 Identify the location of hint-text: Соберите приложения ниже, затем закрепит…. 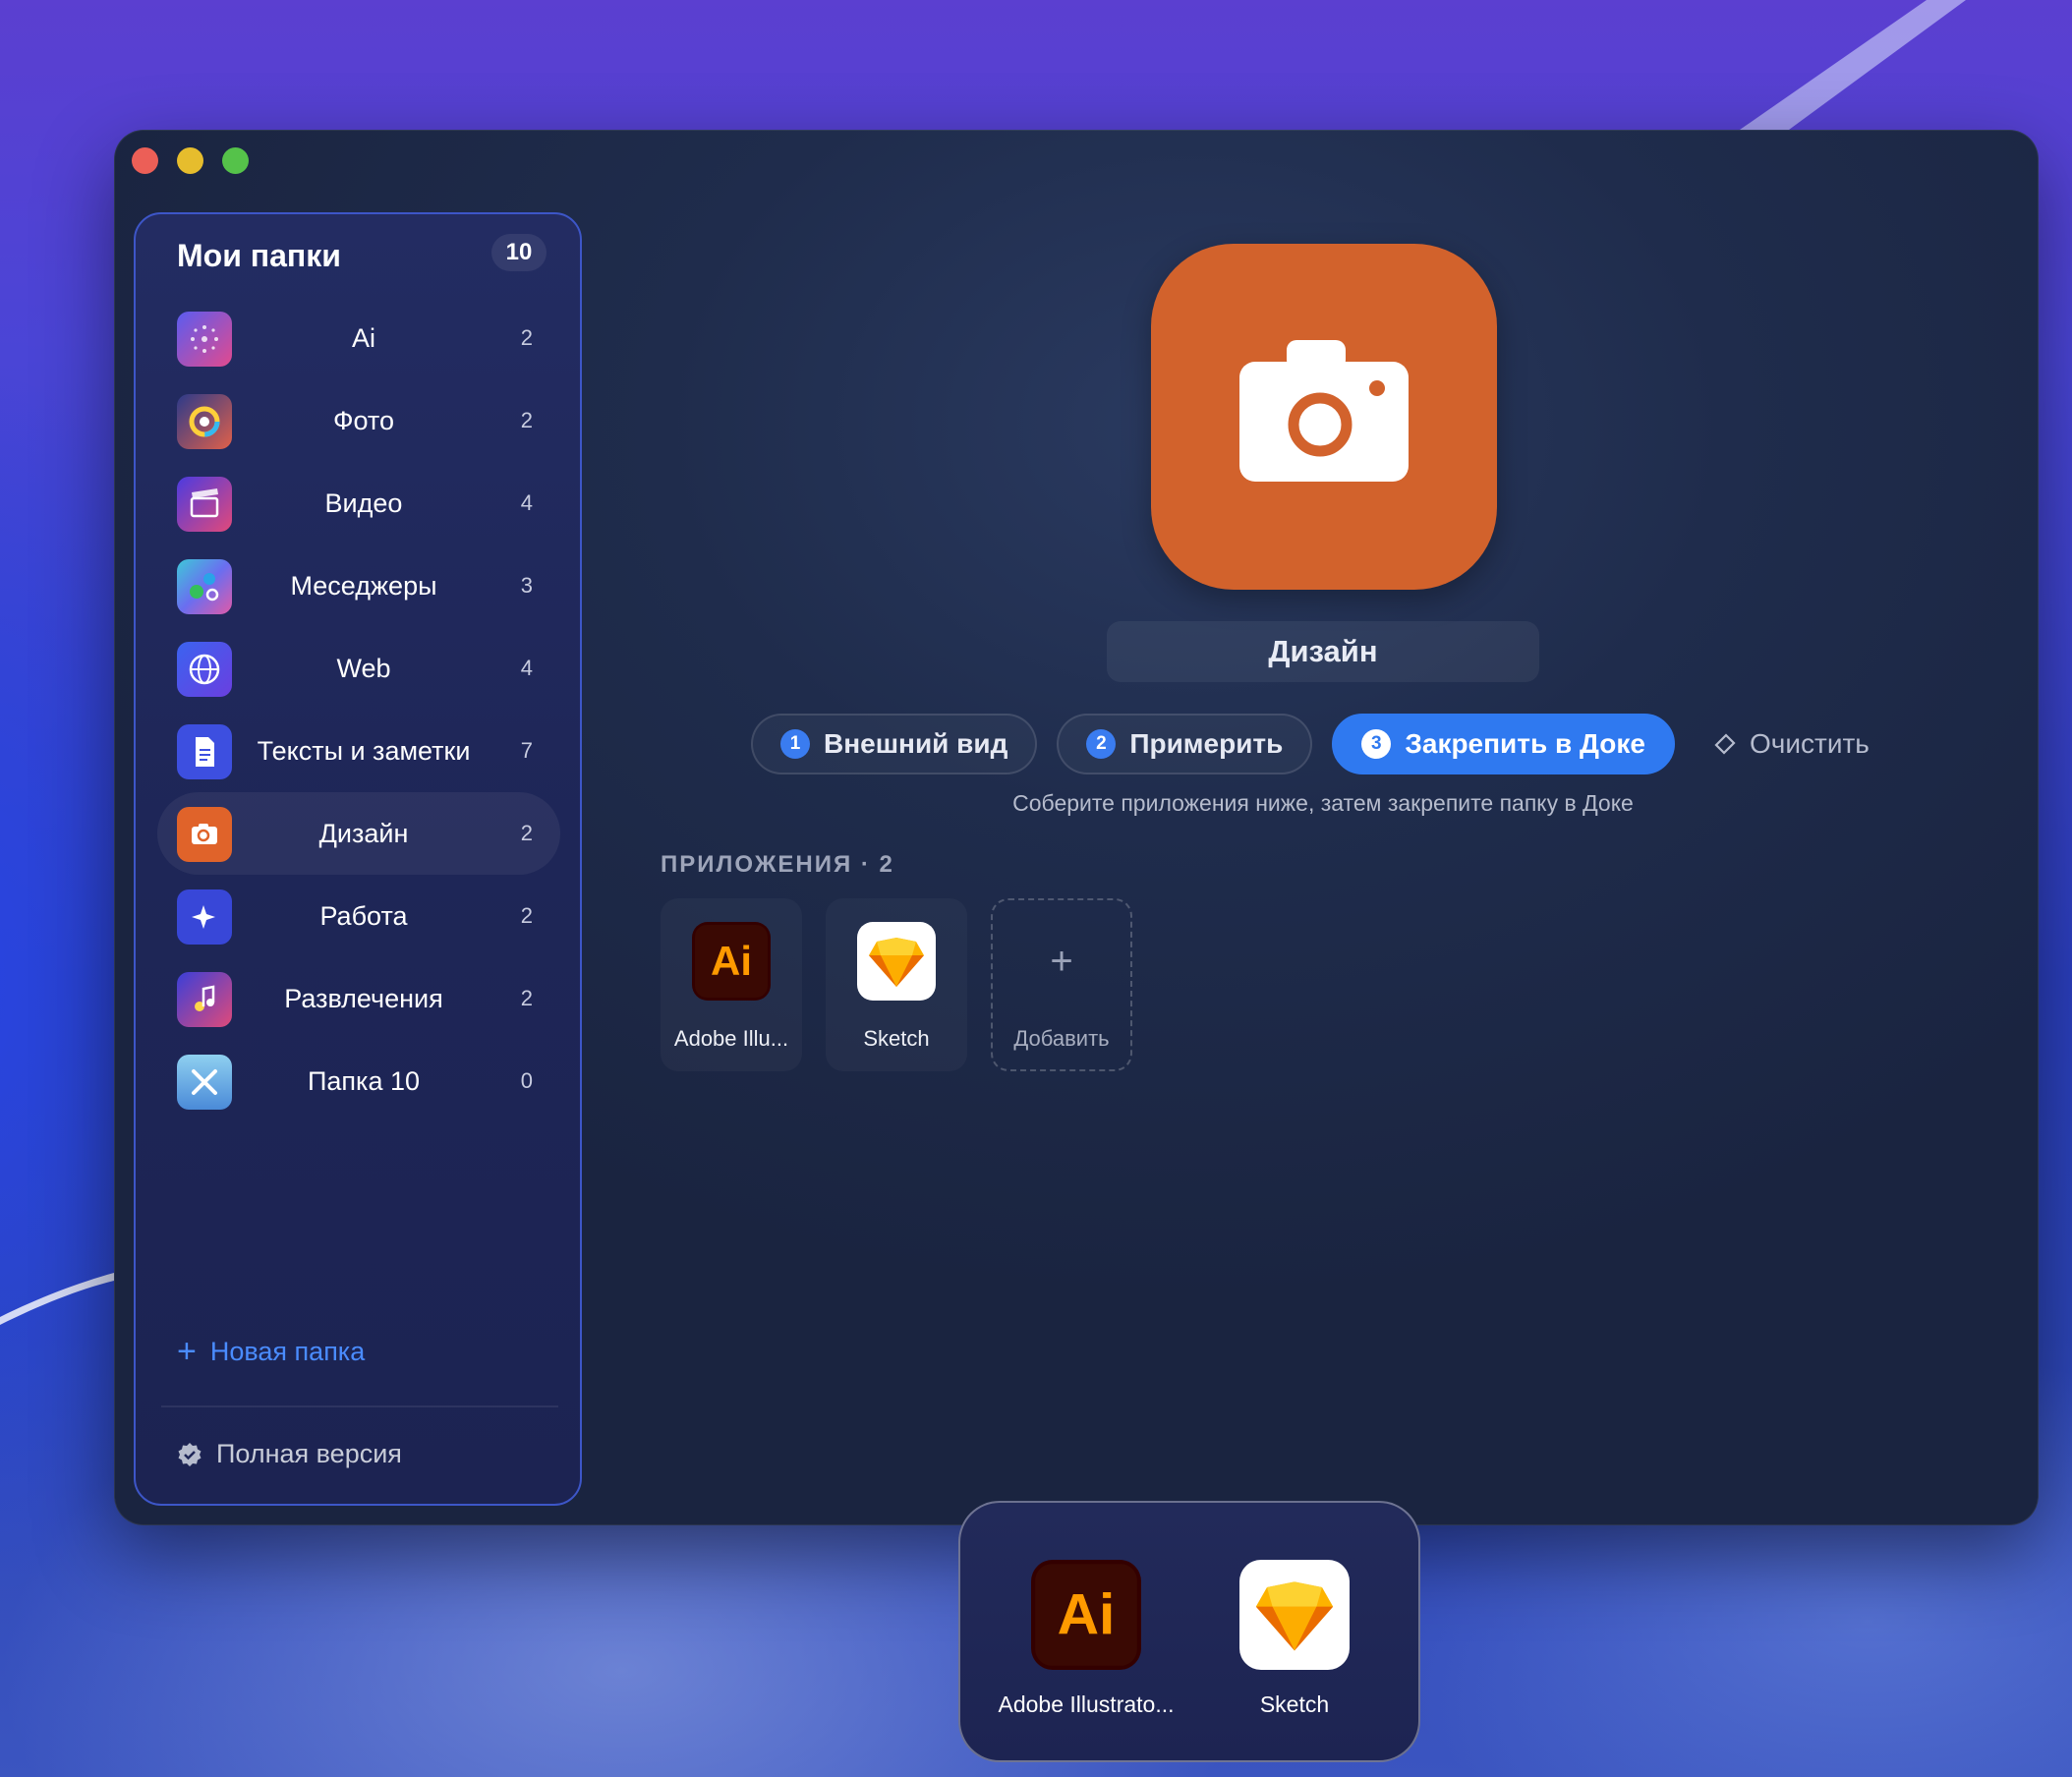
(1323, 803).